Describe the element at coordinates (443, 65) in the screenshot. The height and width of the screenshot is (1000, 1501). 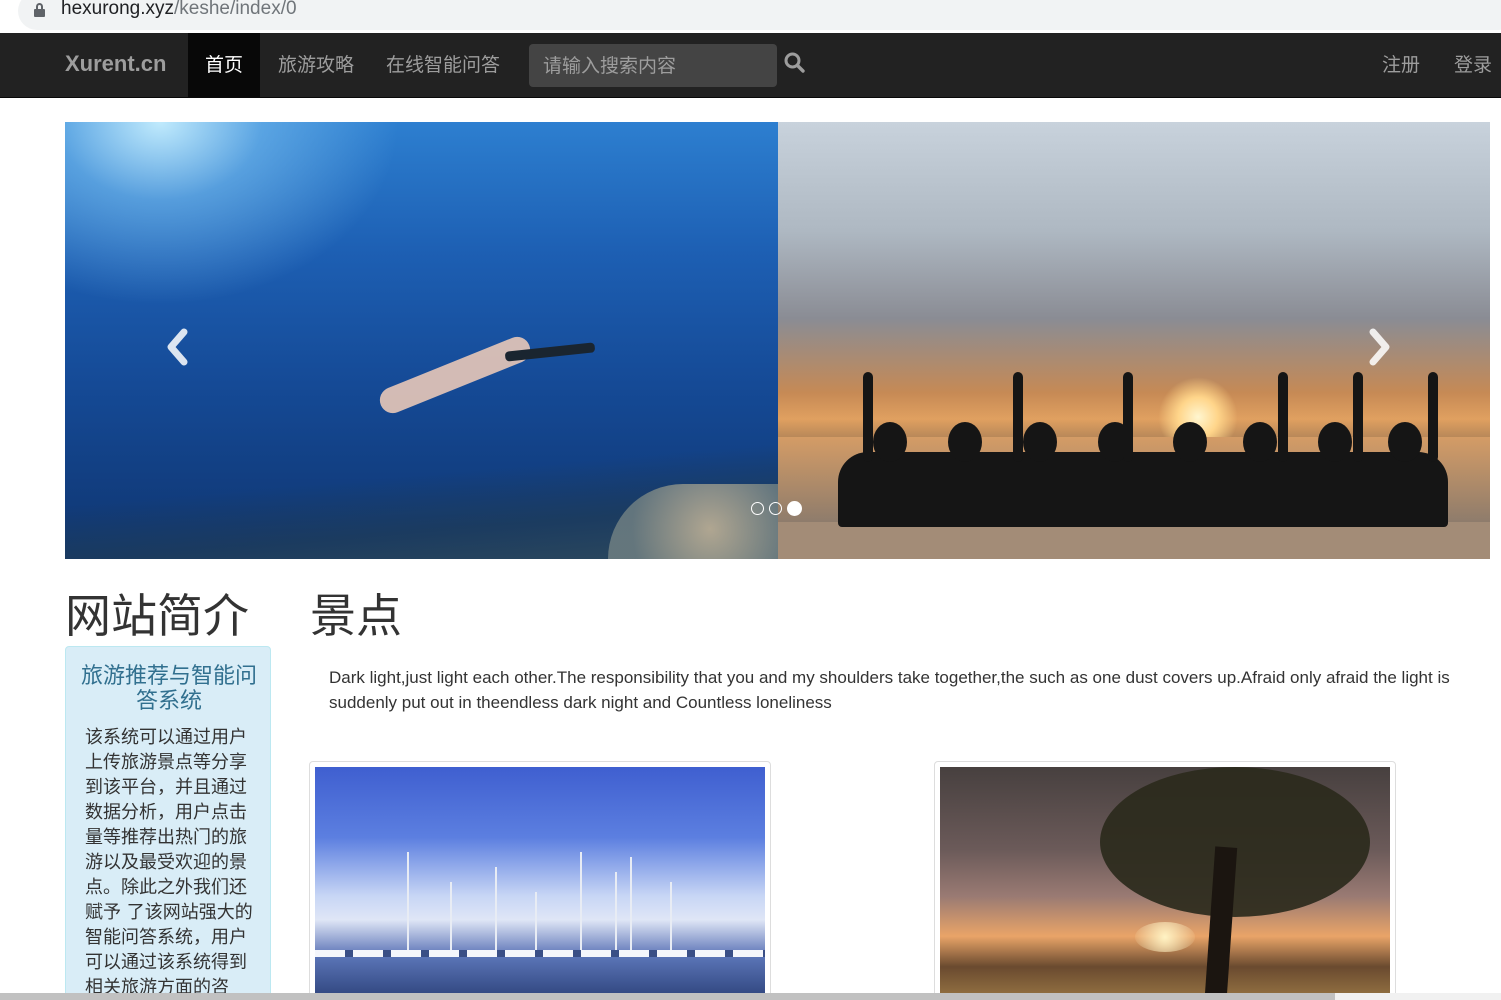
I see `nav-item-online-qa: 在线智能问答` at that location.